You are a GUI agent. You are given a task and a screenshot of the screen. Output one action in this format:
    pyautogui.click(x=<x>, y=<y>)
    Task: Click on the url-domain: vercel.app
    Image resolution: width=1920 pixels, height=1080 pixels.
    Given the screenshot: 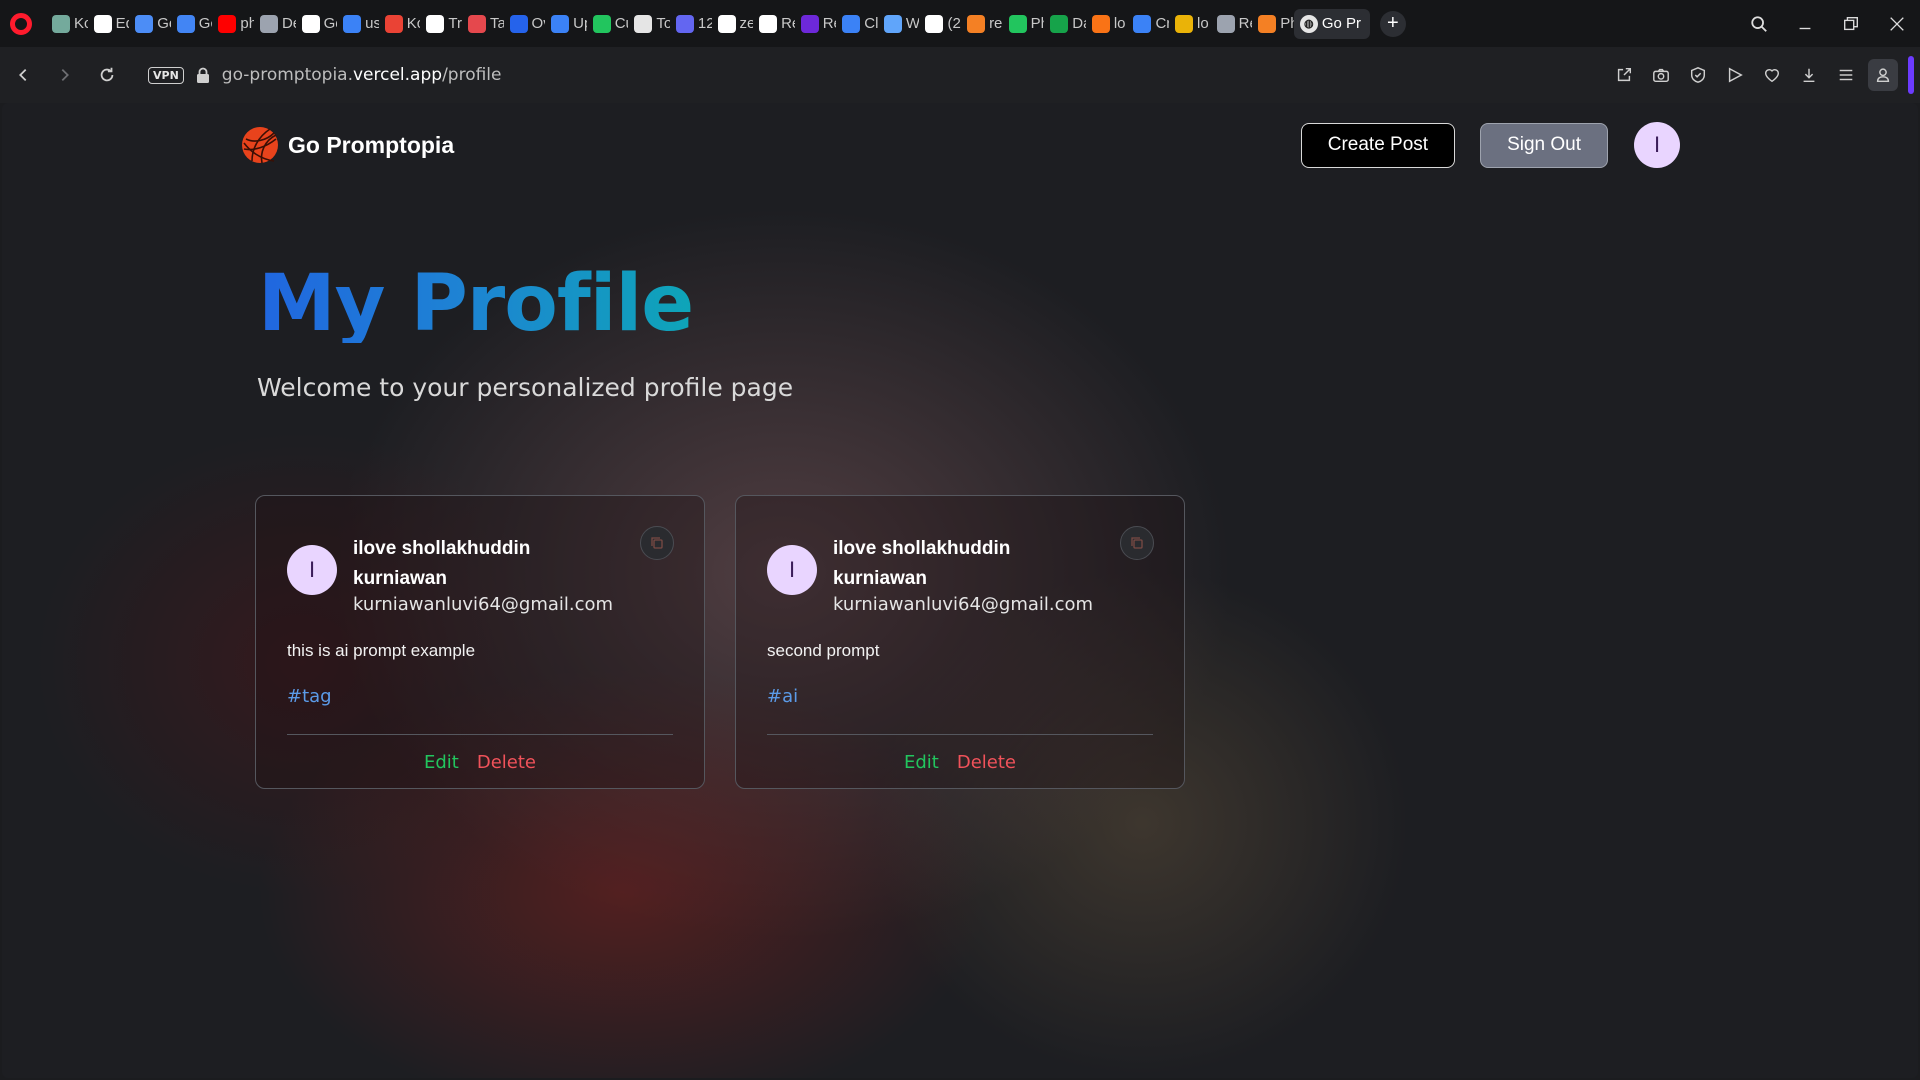 What is the action you would take?
    pyautogui.click(x=397, y=75)
    